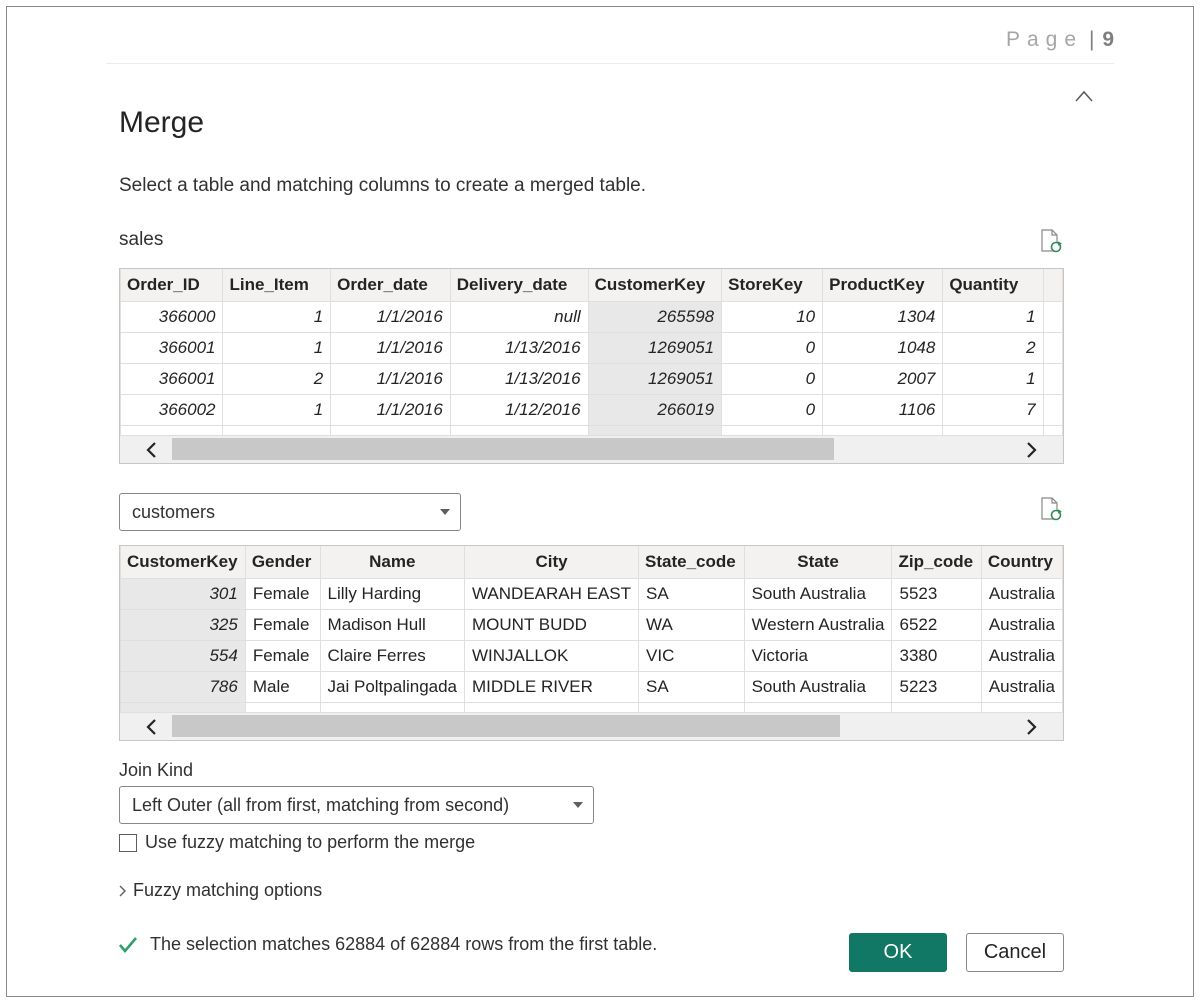 This screenshot has height=1003, width=1200. What do you see at coordinates (183, 593) in the screenshot?
I see `table-cell: 301` at bounding box center [183, 593].